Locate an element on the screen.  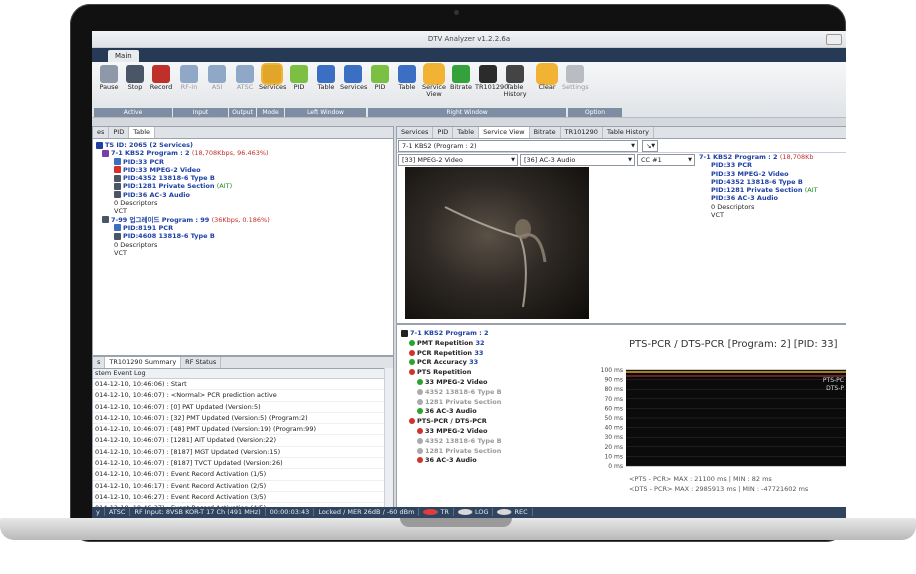
table-history-button: Table History is located at coordinates (515, 81).